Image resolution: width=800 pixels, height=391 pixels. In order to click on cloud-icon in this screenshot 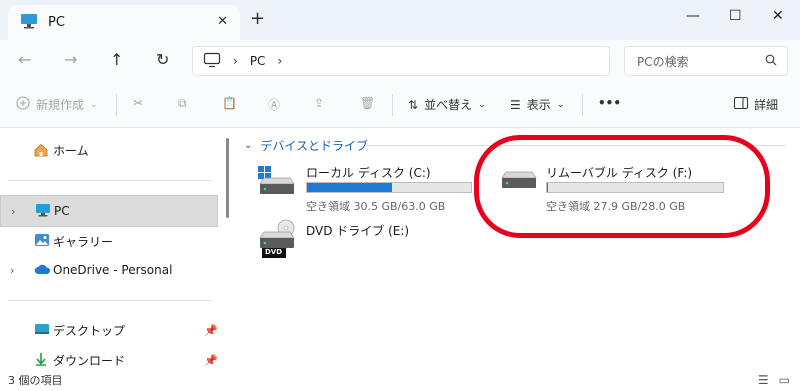, I will do `click(42, 271)`.